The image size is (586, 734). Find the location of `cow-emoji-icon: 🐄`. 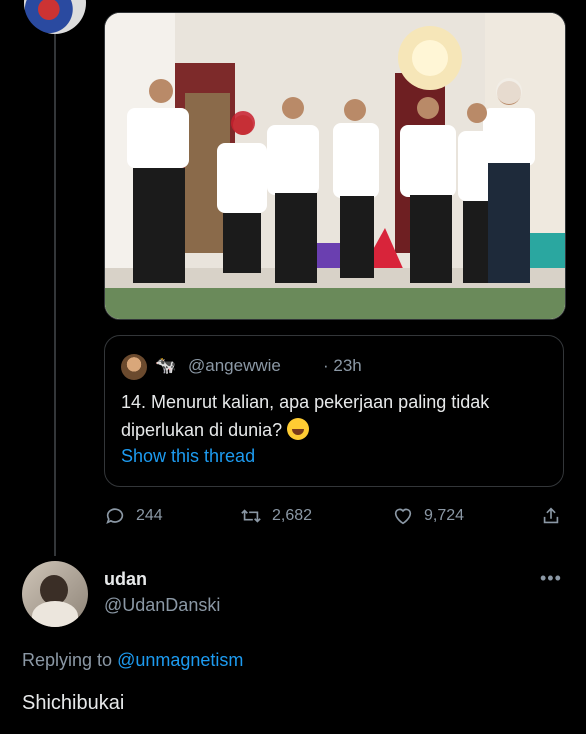

cow-emoji-icon: 🐄 is located at coordinates (166, 365).